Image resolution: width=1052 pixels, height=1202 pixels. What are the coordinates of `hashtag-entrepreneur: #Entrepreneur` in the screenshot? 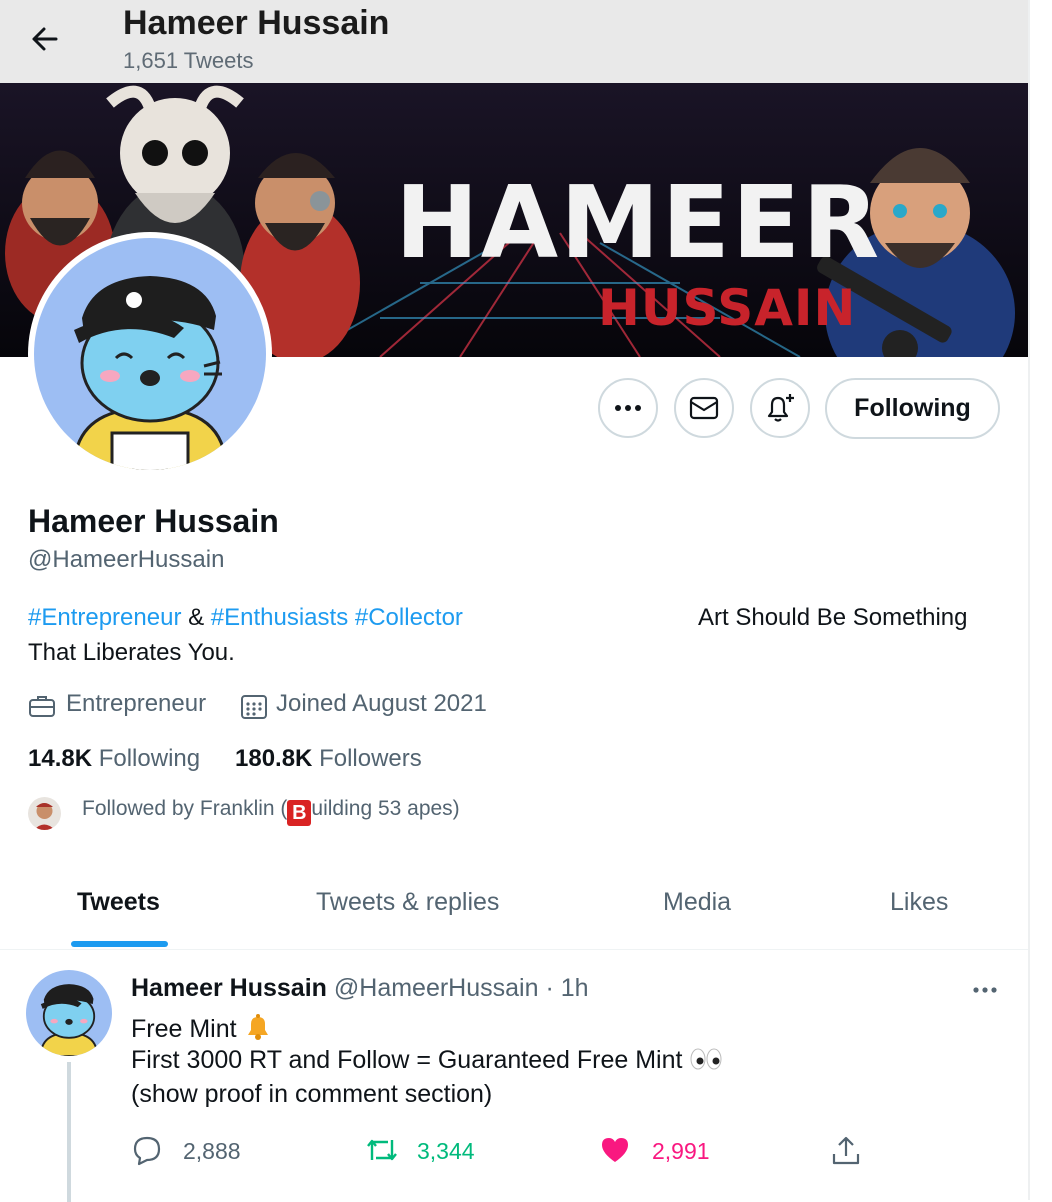 It's located at (104, 617).